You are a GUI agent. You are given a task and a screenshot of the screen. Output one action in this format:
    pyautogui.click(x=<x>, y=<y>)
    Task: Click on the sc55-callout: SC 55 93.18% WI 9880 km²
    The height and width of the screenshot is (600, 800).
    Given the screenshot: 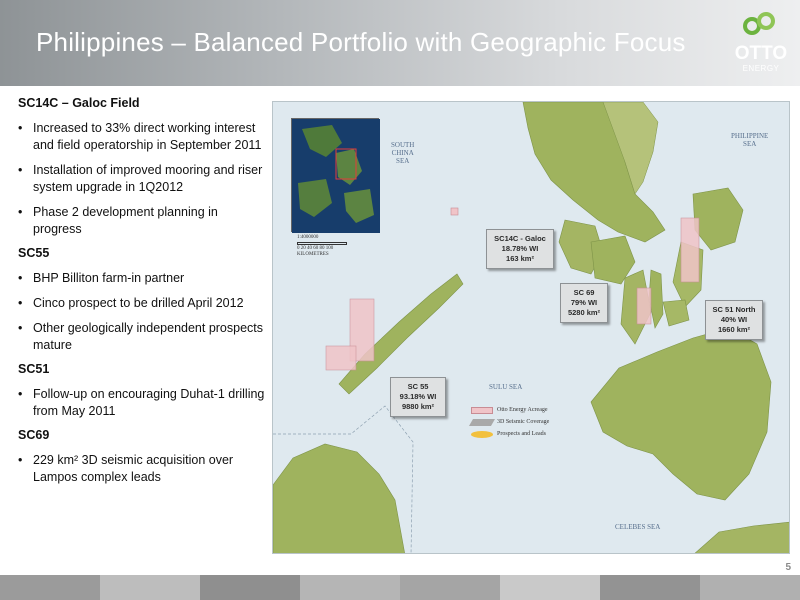 What is the action you would take?
    pyautogui.click(x=418, y=397)
    